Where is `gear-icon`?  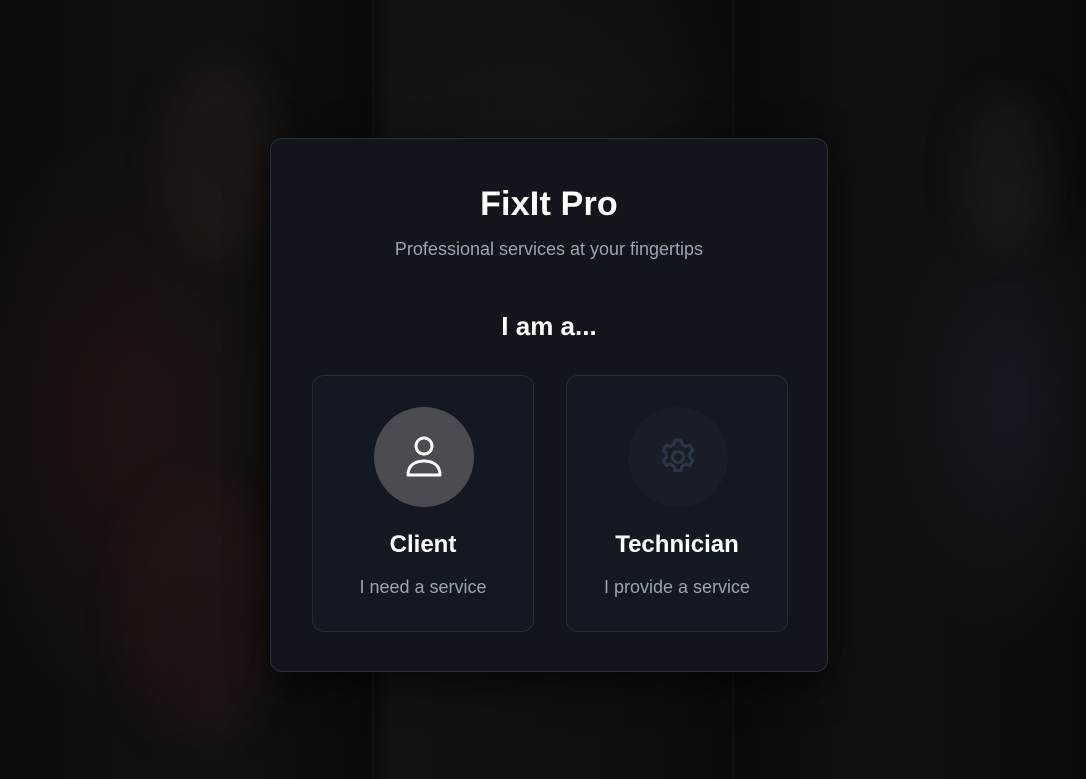
gear-icon is located at coordinates (678, 455).